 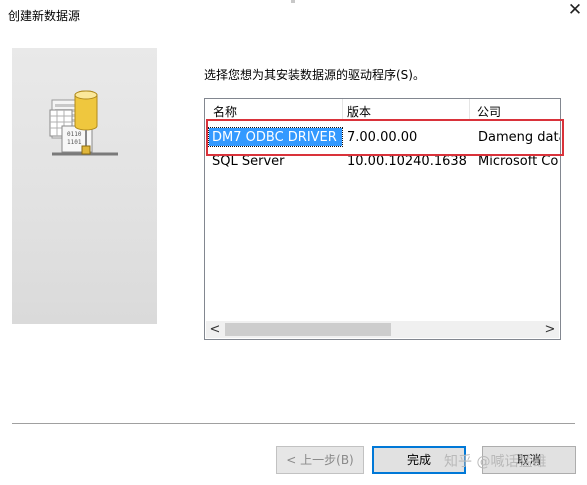 I want to click on close-icon: ✕, so click(x=575, y=10).